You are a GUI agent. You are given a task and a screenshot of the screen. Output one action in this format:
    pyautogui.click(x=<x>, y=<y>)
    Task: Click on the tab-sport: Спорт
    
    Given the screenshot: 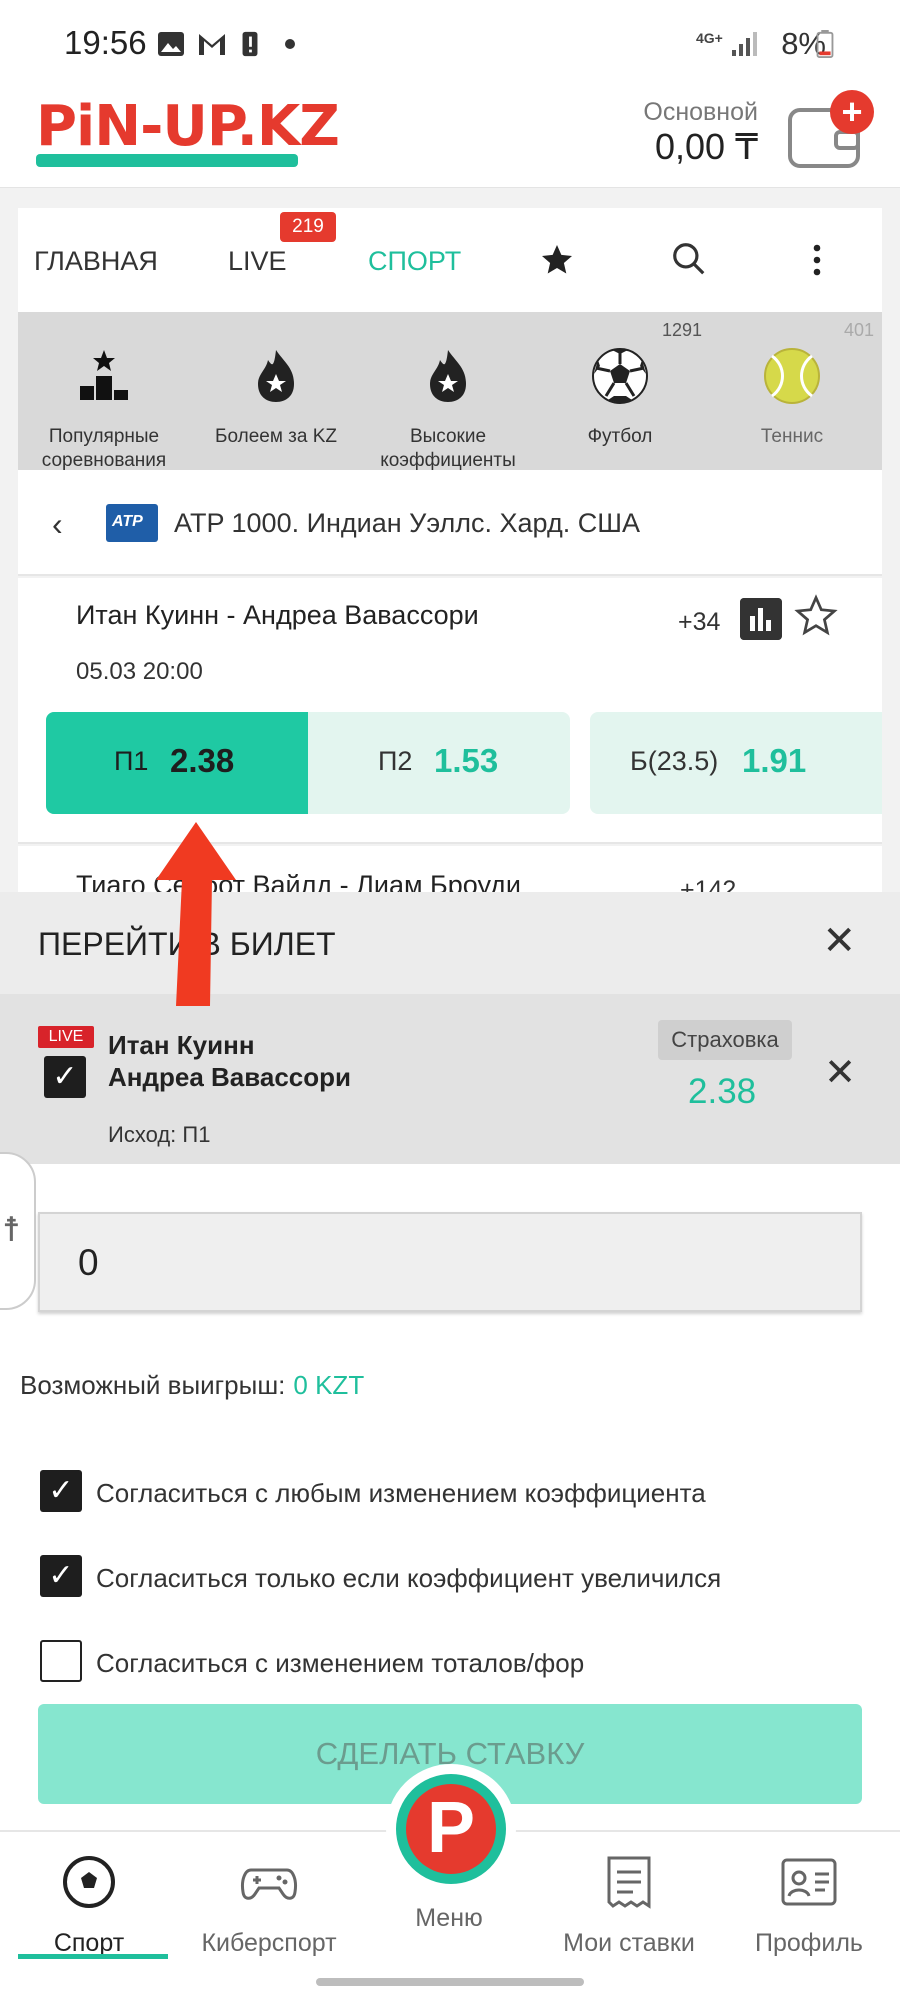 What is the action you would take?
    pyautogui.click(x=89, y=1905)
    